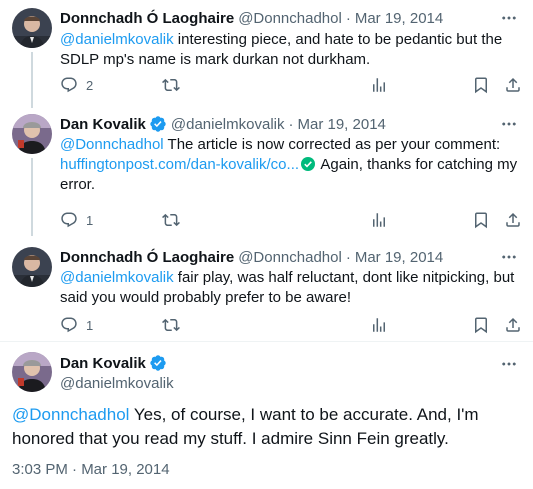 The image size is (533, 489). What do you see at coordinates (91, 470) in the screenshot?
I see `tweet-timestamp: 3:03 PM · Mar 19, 2014` at bounding box center [91, 470].